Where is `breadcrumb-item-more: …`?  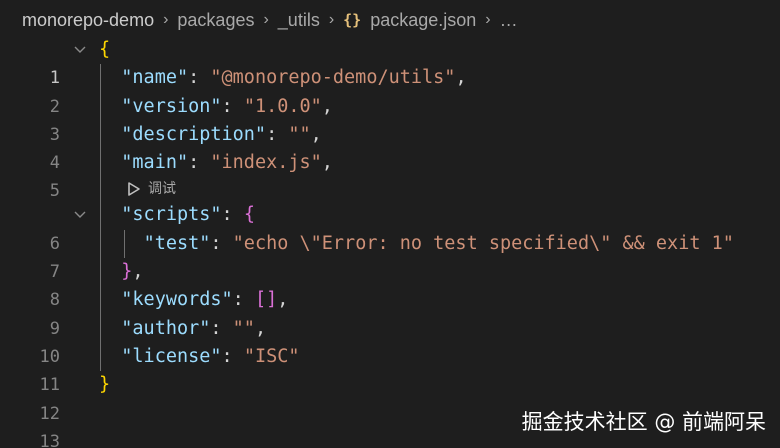 breadcrumb-item-more: … is located at coordinates (509, 20).